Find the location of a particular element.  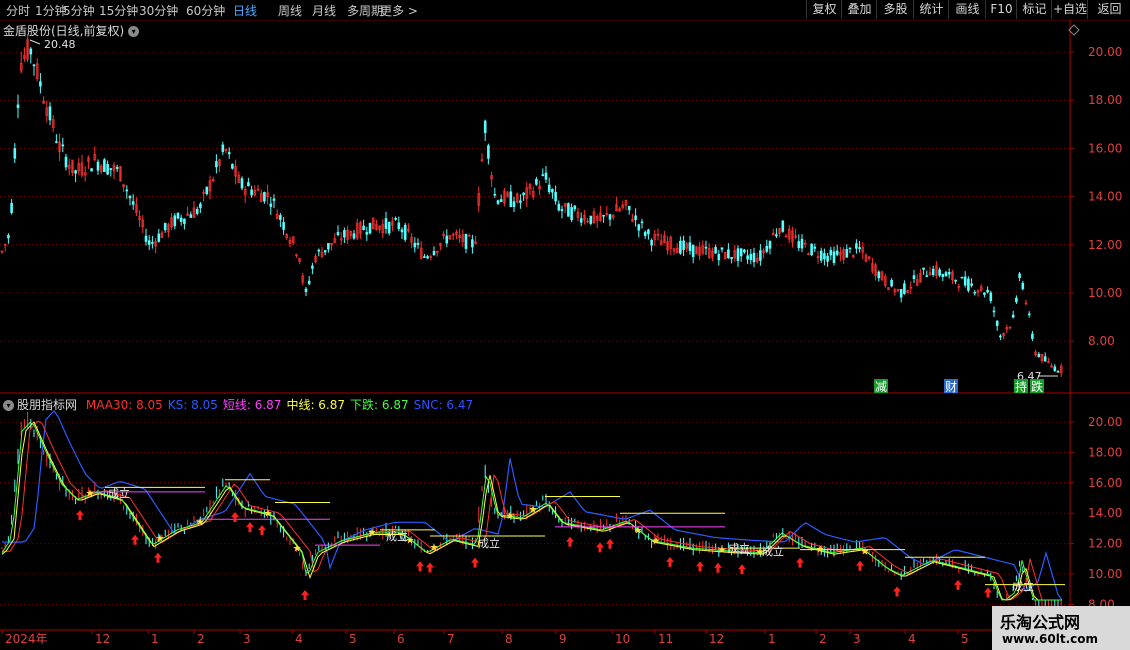

watermark: 乐淘公式网 www.60lt.com is located at coordinates (1061, 628).